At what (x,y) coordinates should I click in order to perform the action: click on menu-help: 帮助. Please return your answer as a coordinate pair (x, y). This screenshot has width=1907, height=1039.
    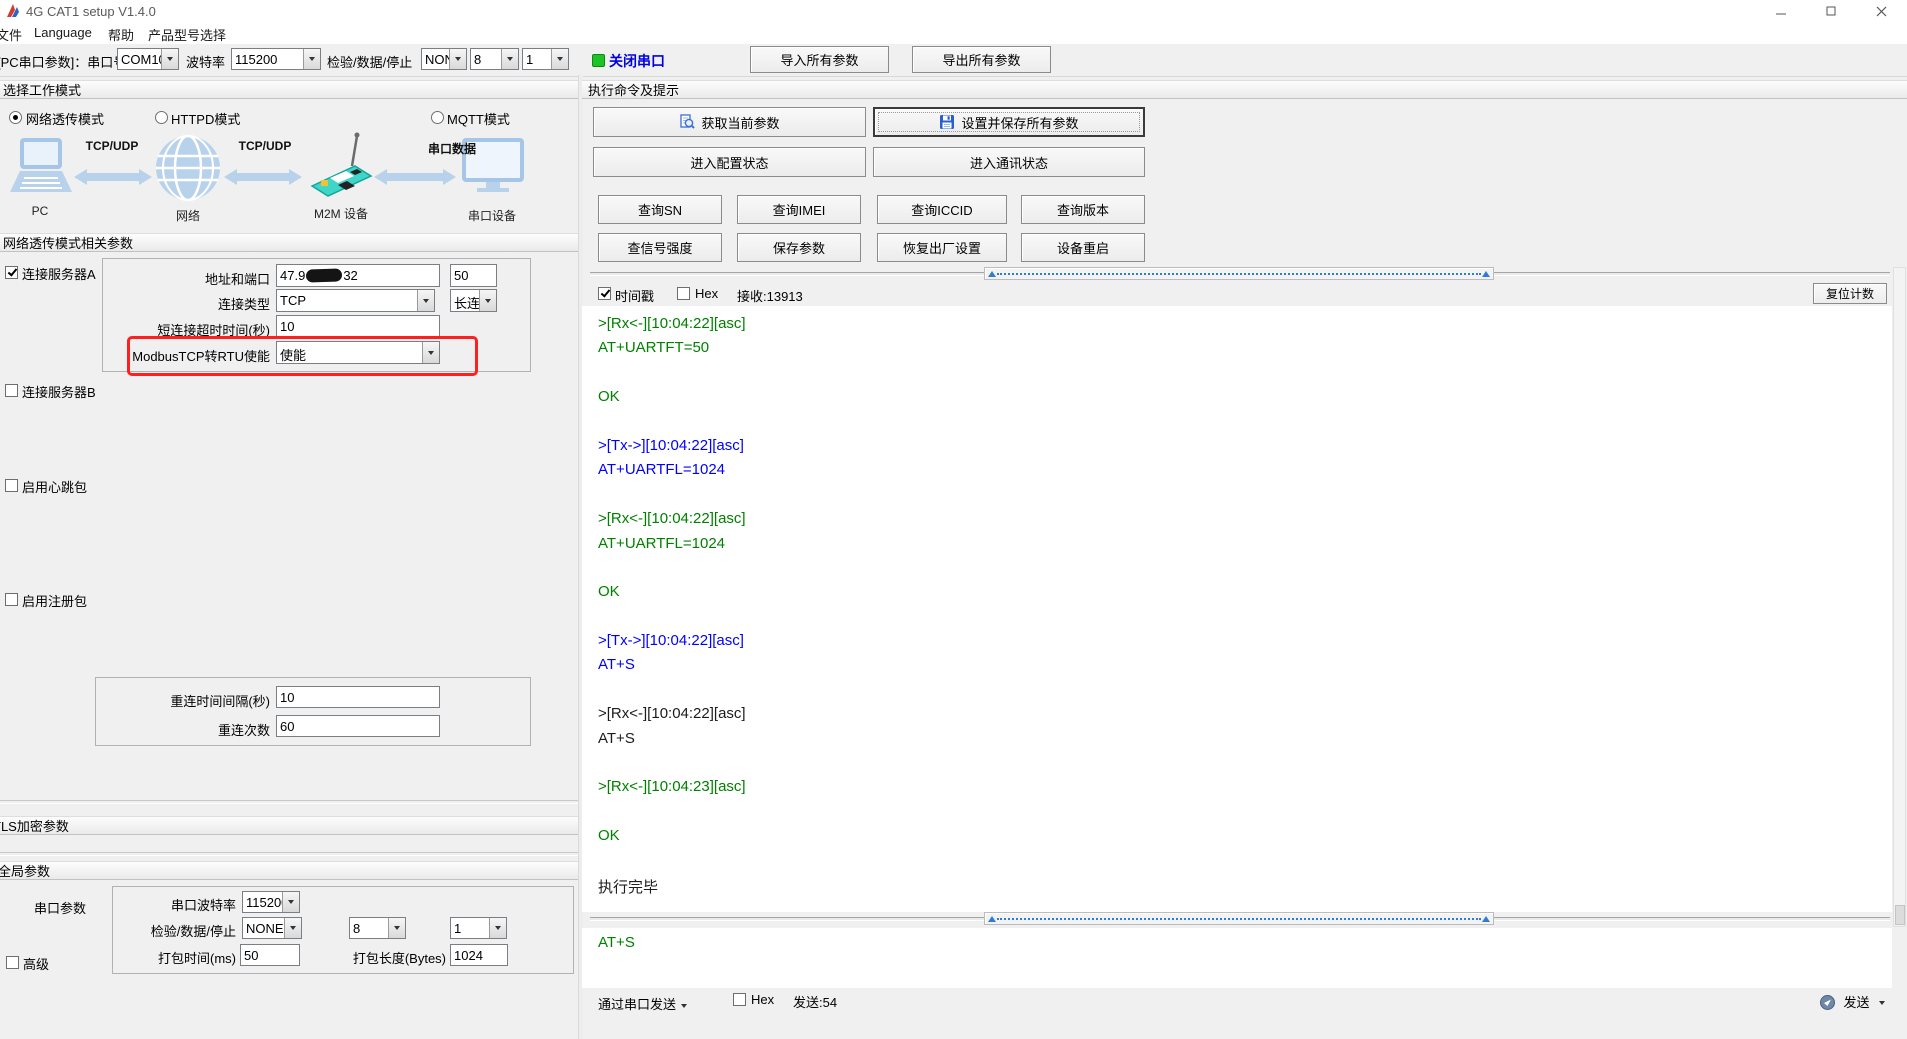
    Looking at the image, I should click on (121, 34).